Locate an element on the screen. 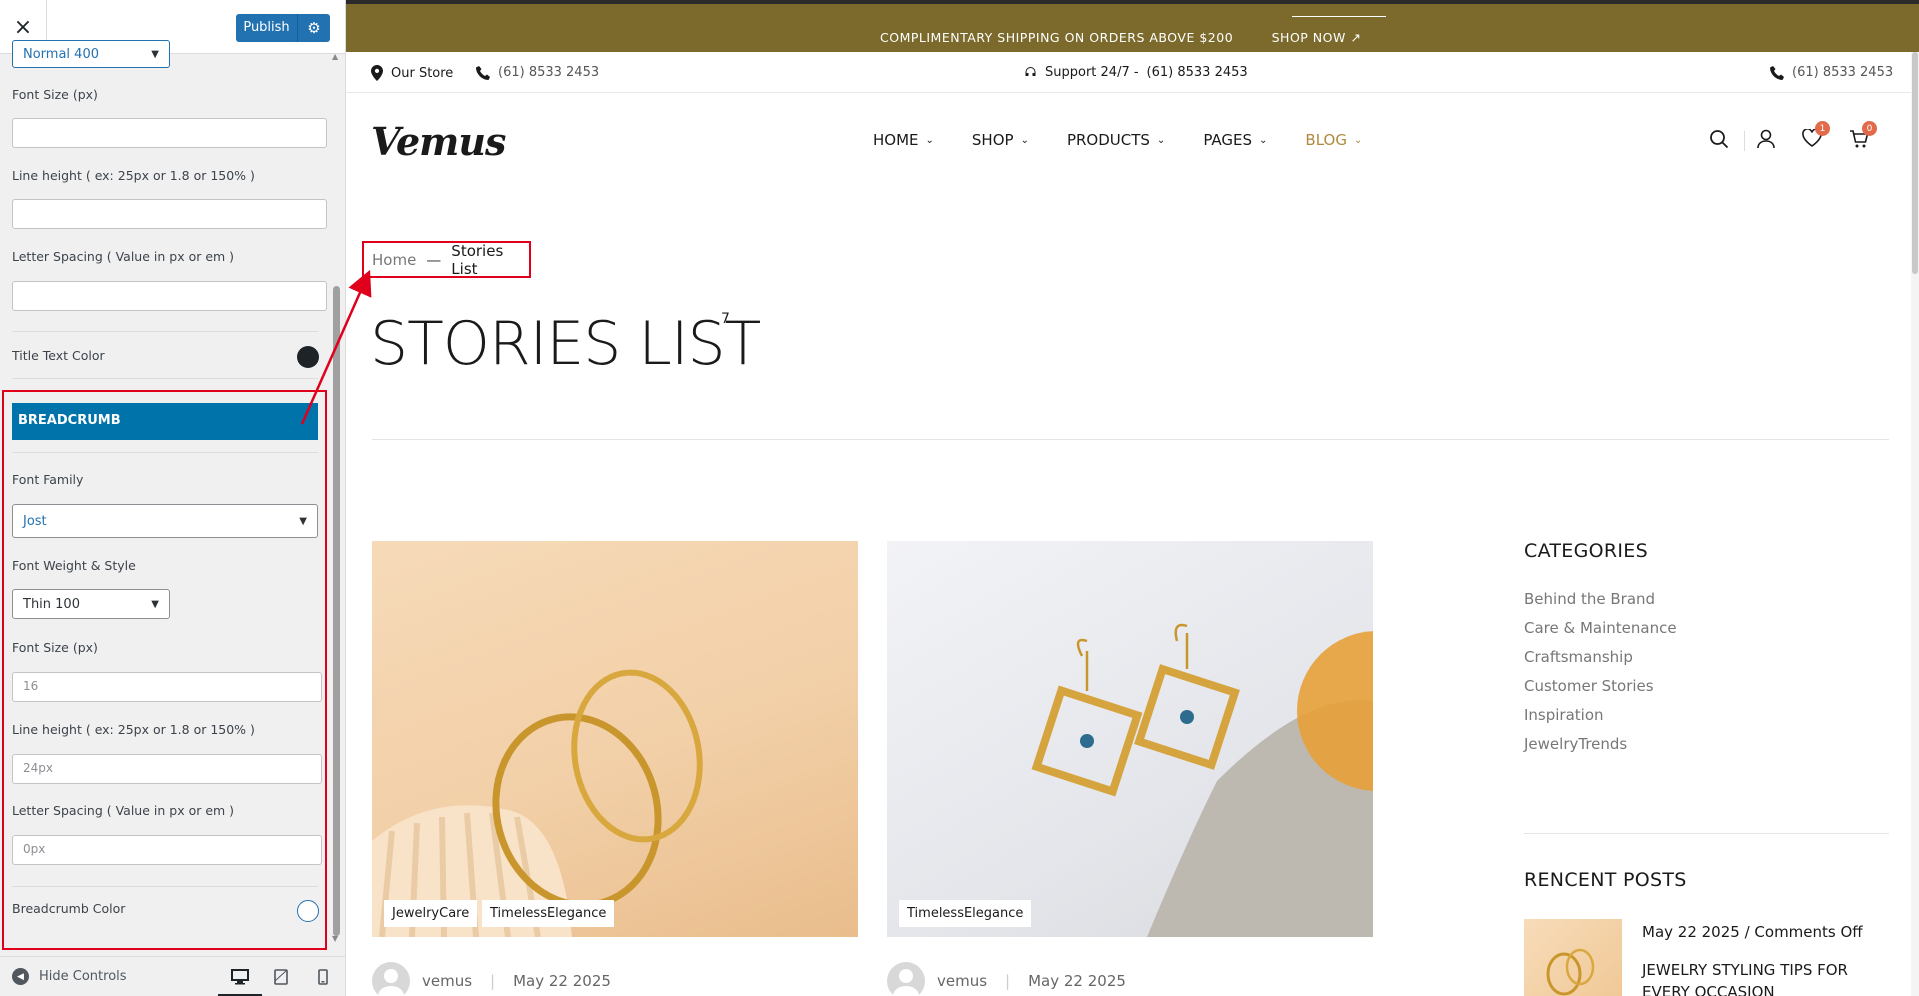 This screenshot has width=1919, height=996. scroll-down-icon: ▼ is located at coordinates (335, 938).